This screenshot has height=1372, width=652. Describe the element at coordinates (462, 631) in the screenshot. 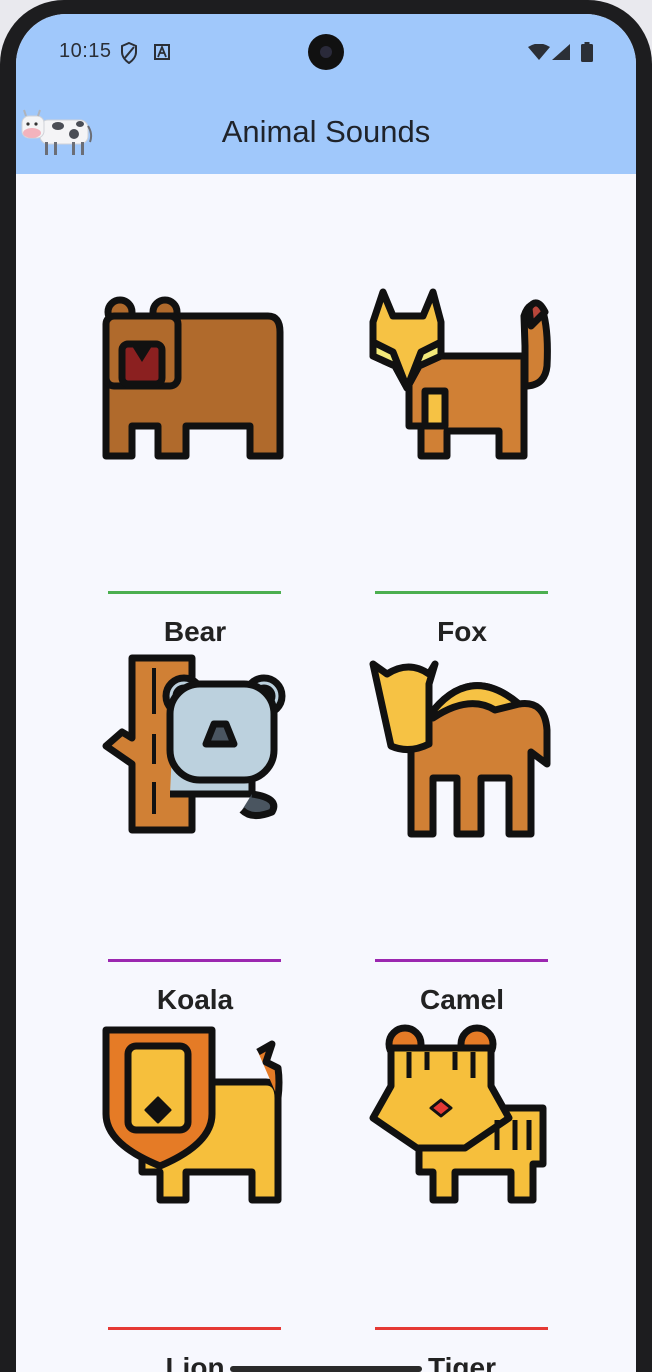

I see `animal-name: Fox` at that location.